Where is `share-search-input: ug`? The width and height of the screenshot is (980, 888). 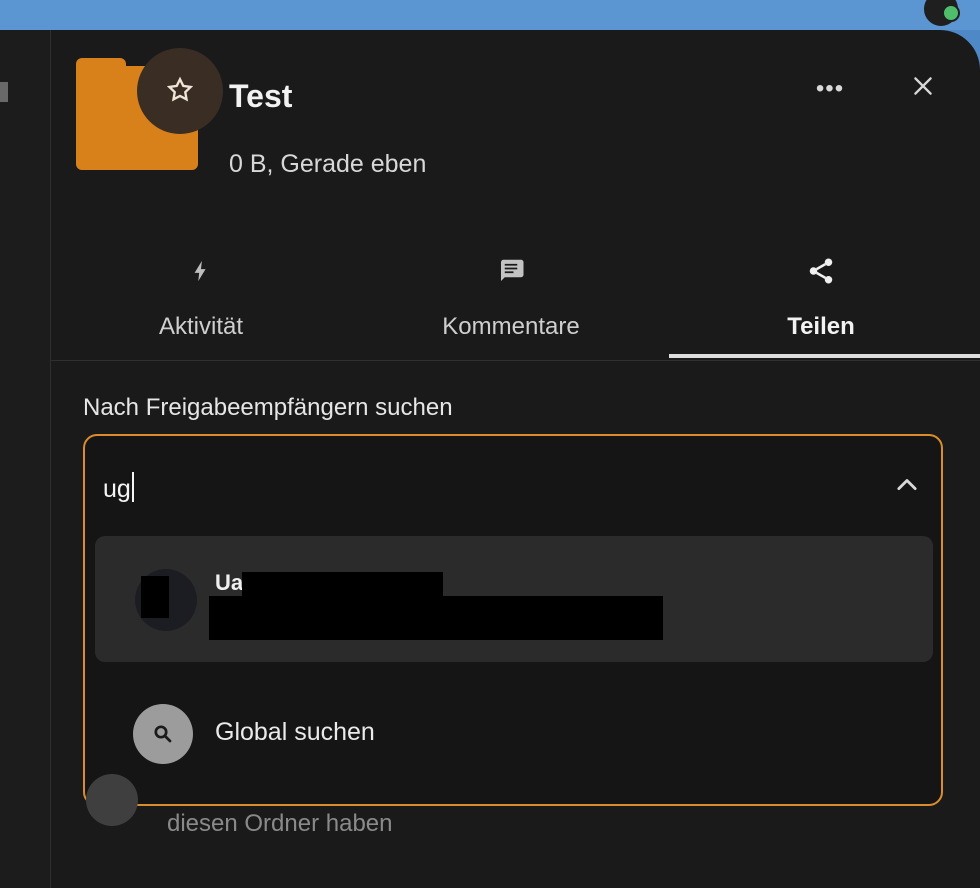 share-search-input: ug is located at coordinates (118, 488).